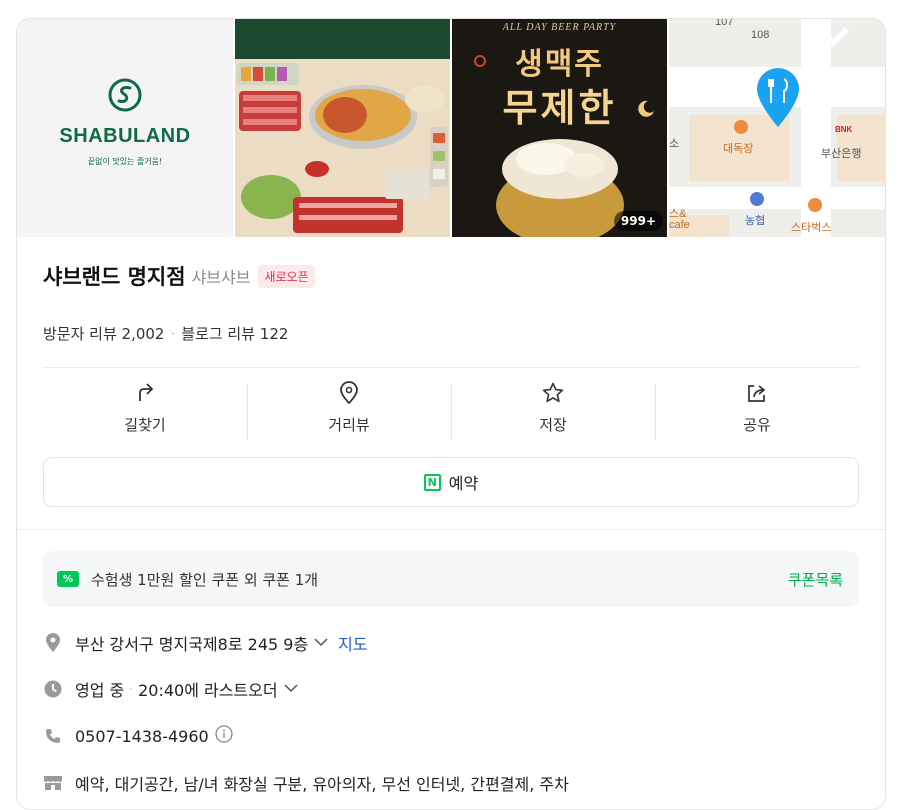 The width and height of the screenshot is (900, 810). Describe the element at coordinates (559, 108) in the screenshot. I see `beer-promo-line2: 무제한` at that location.